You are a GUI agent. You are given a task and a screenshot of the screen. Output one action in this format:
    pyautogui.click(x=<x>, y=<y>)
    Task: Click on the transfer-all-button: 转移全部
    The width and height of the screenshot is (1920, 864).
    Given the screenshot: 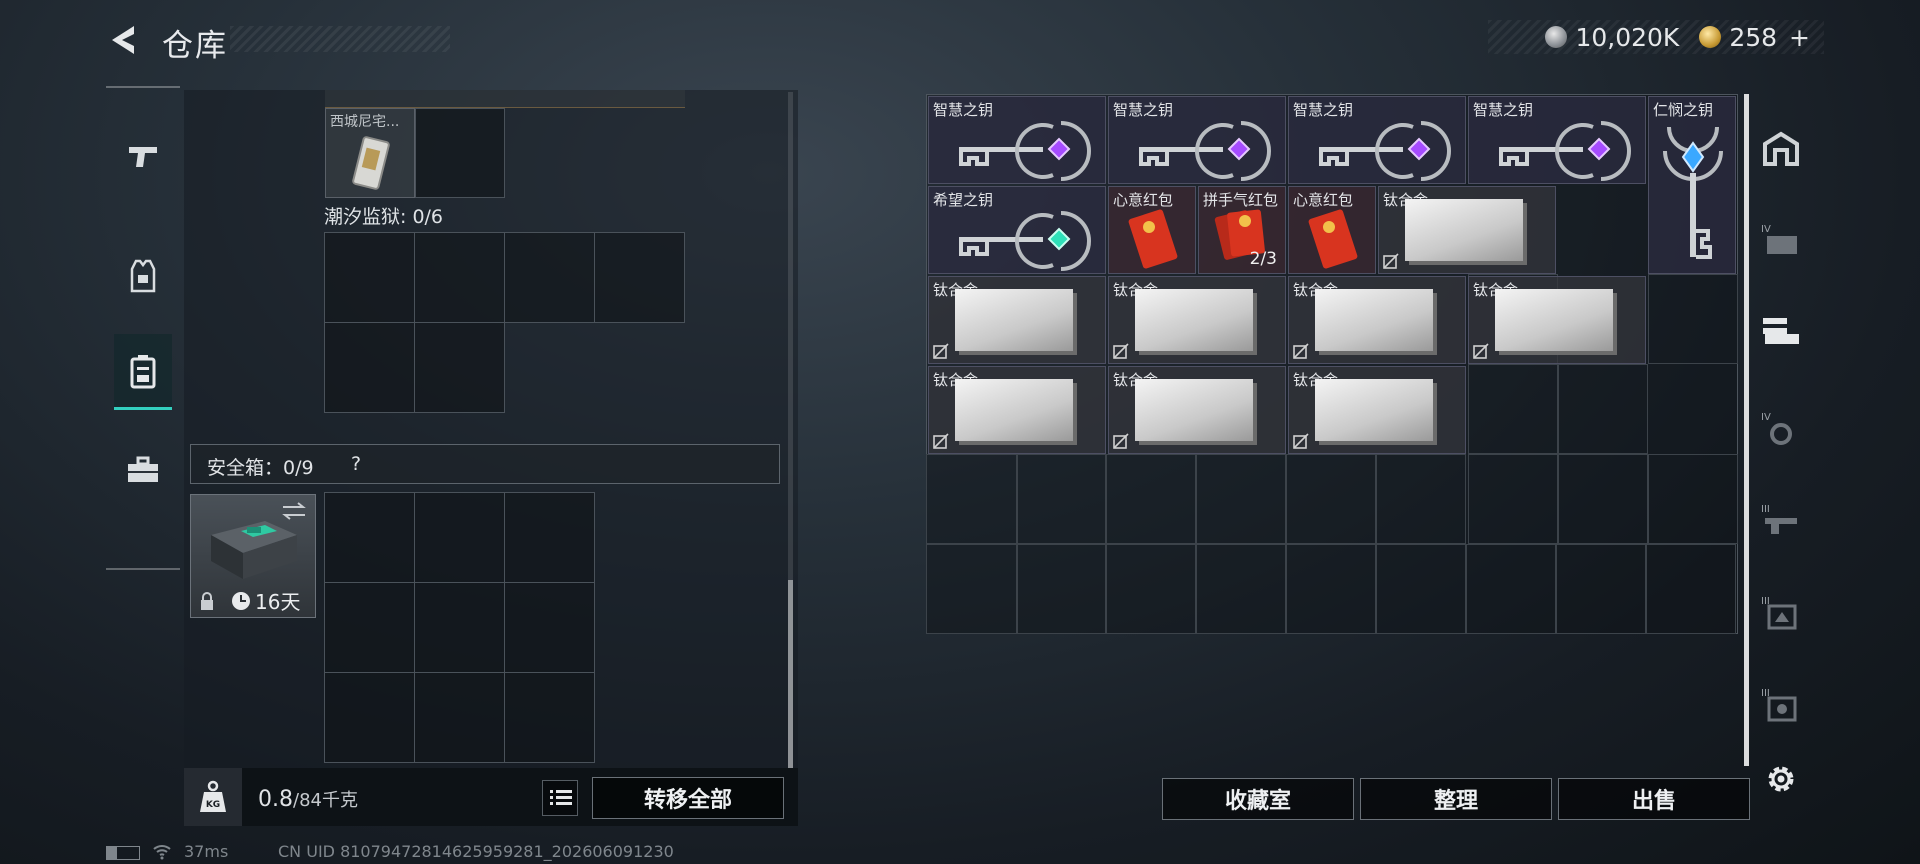 What is the action you would take?
    pyautogui.click(x=688, y=798)
    